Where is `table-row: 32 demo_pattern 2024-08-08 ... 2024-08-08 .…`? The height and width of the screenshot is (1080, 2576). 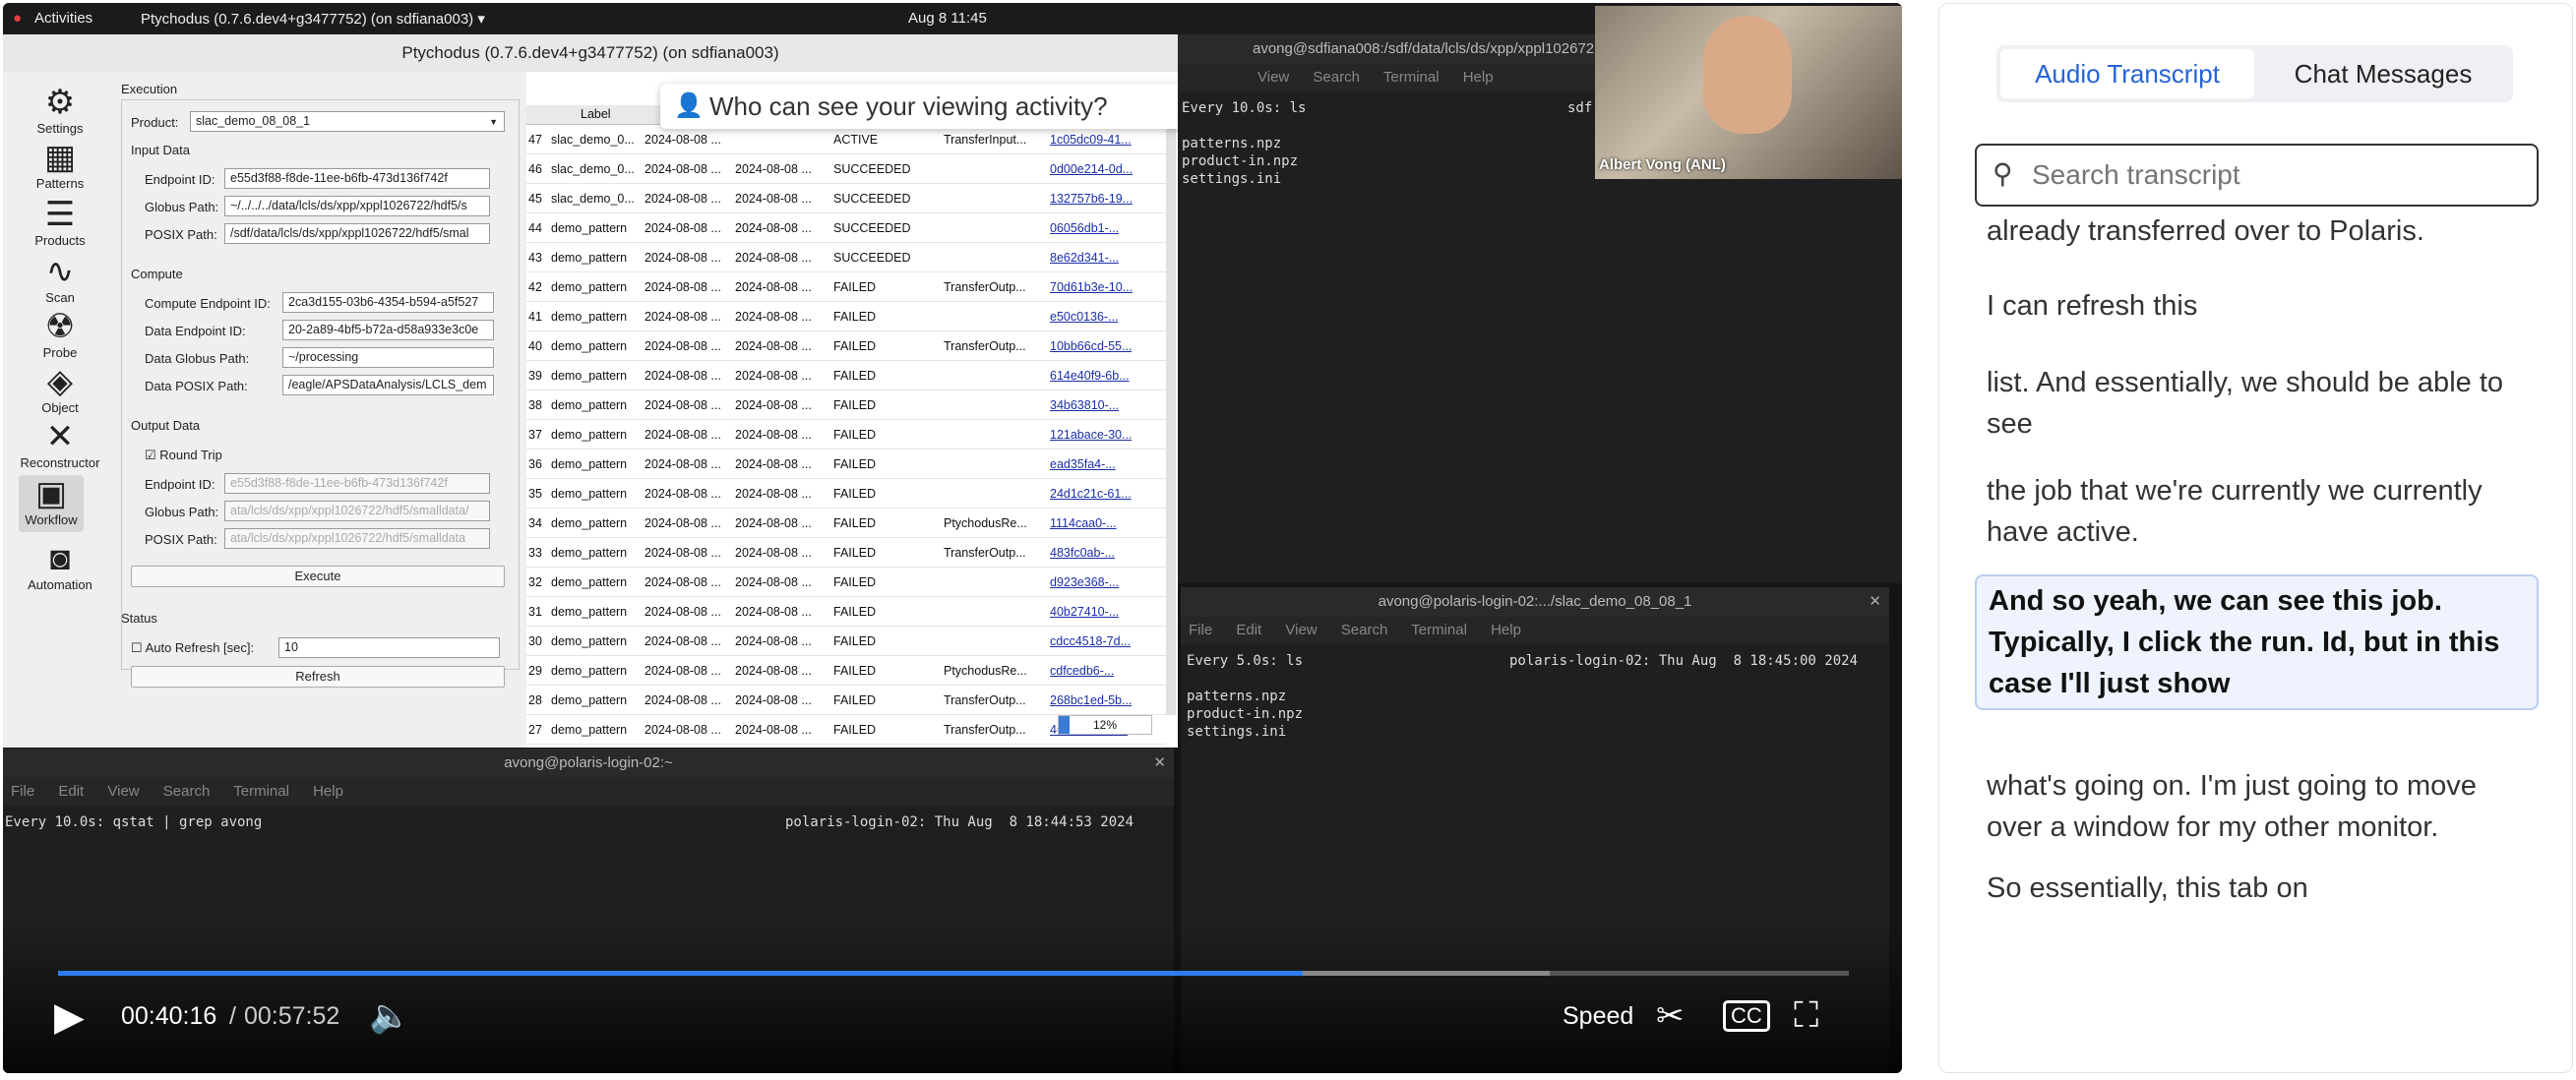
table-row: 32 demo_pattern 2024-08-08 ... 2024-08-08 .… is located at coordinates (846, 582).